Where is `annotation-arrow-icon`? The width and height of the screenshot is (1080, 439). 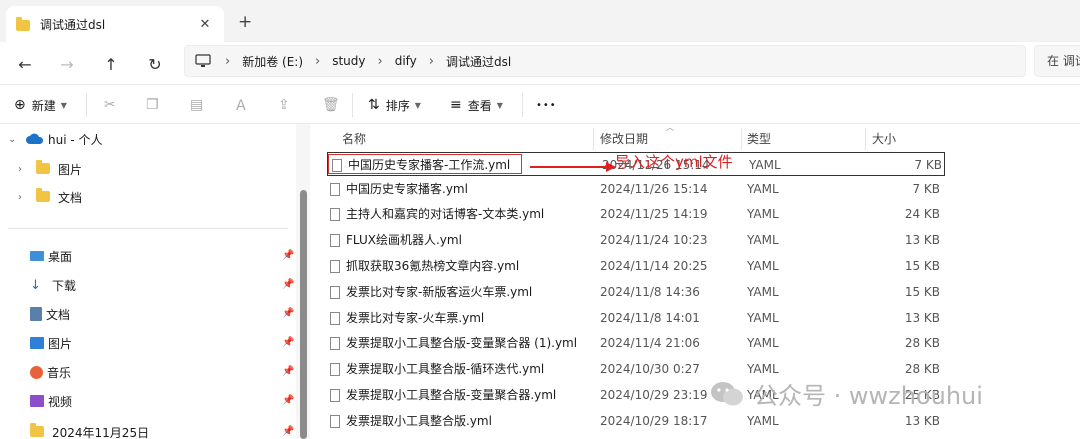 annotation-arrow-icon is located at coordinates (573, 167).